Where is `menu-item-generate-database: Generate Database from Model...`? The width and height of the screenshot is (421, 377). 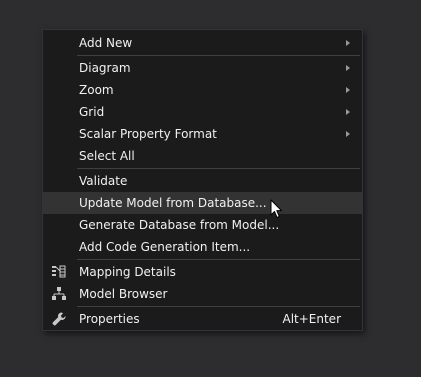
menu-item-generate-database: Generate Database from Model... is located at coordinates (202, 225).